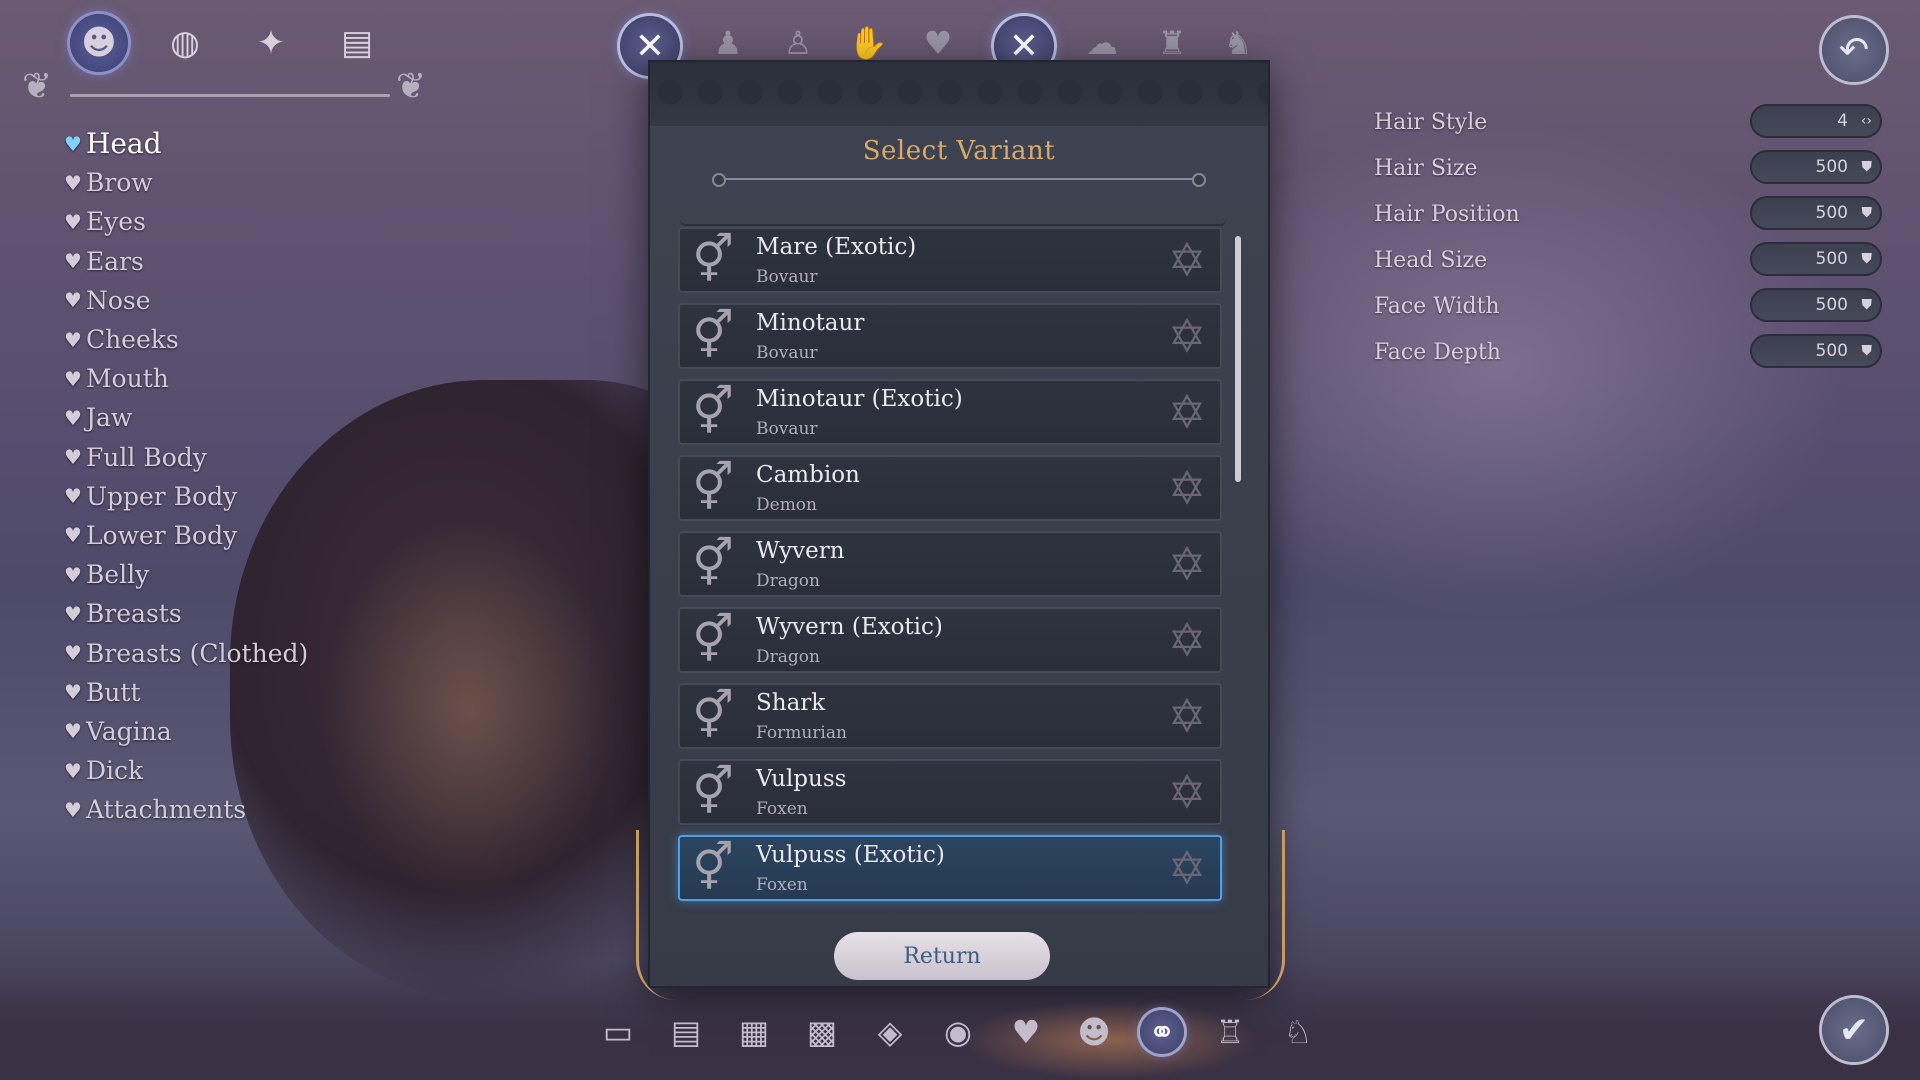 The width and height of the screenshot is (1920, 1080). Describe the element at coordinates (186, 731) in the screenshot. I see `body-part-vagina: ♥ Vagina` at that location.